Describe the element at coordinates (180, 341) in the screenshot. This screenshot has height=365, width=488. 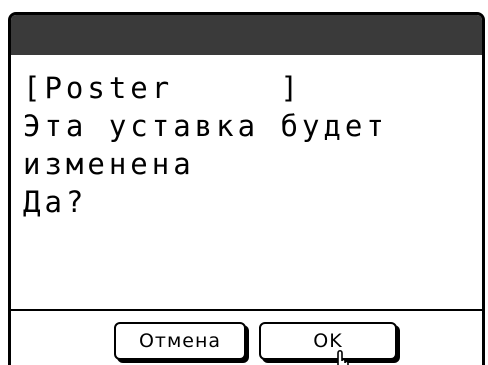
I see `cancel-button: Отмена` at that location.